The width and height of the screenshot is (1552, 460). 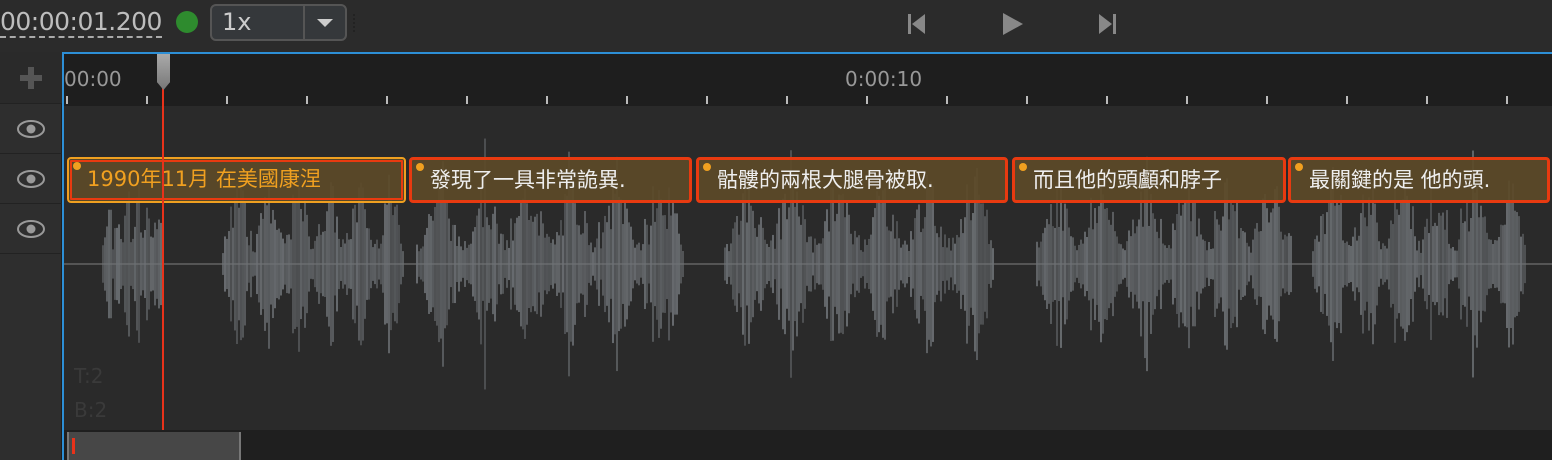 I want to click on play-icon, so click(x=1012, y=24).